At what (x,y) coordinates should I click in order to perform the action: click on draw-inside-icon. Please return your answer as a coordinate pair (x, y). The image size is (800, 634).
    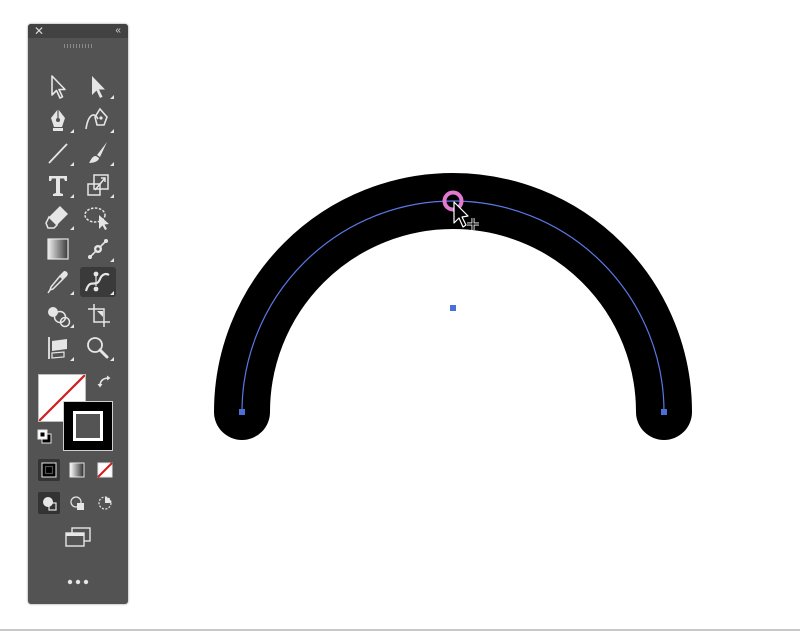
    Looking at the image, I should click on (105, 503).